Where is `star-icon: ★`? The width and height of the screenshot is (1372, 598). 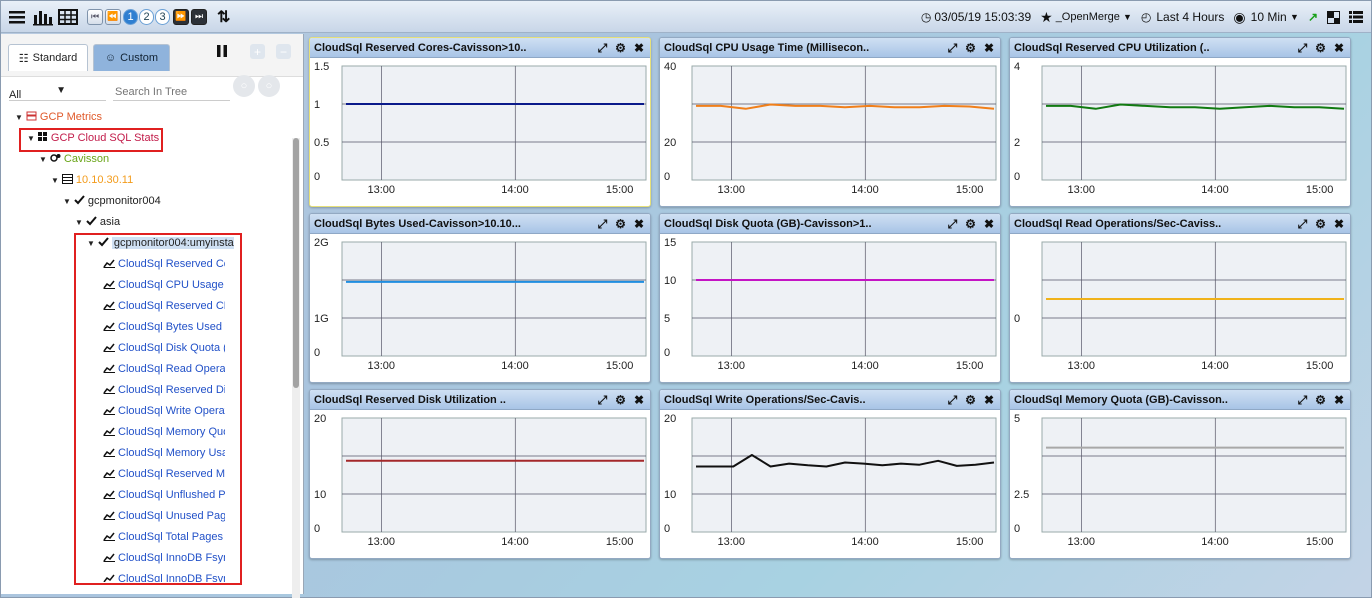 star-icon: ★ is located at coordinates (1046, 17).